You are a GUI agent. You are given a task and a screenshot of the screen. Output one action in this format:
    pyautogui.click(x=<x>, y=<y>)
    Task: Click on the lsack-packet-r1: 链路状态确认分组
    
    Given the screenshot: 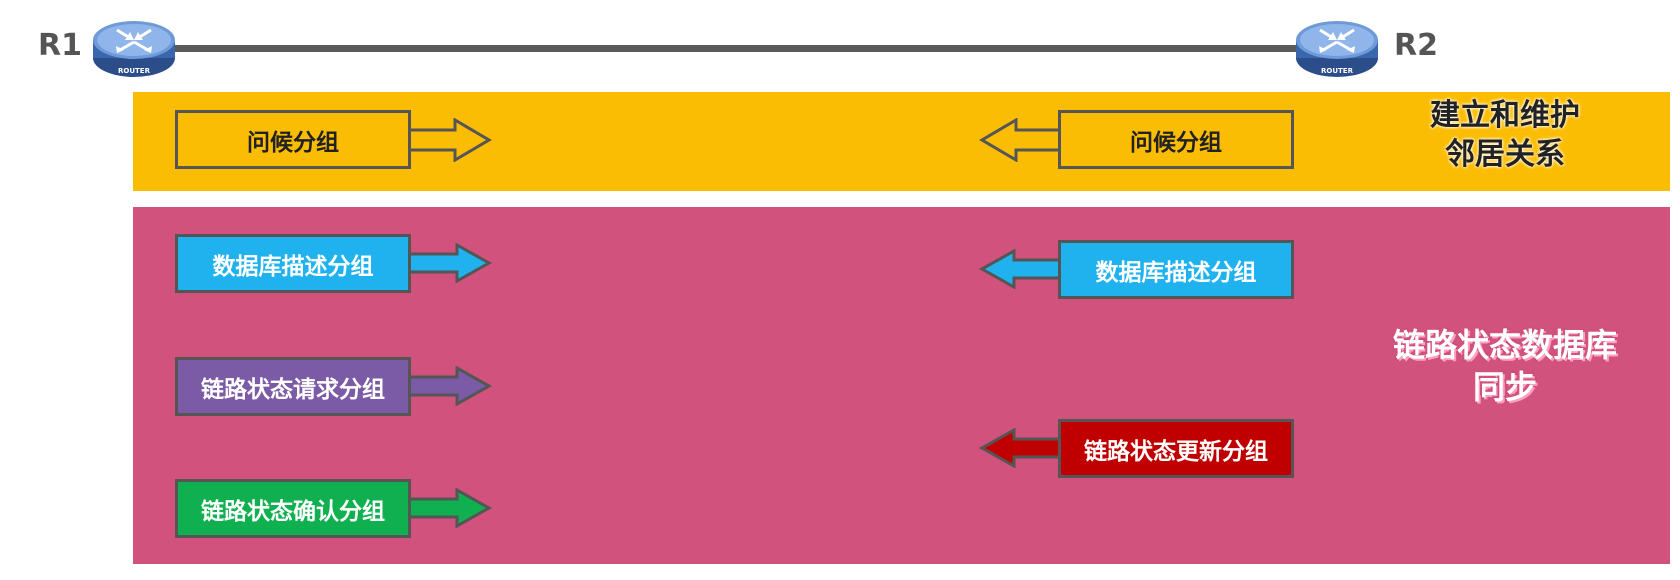 What is the action you would take?
    pyautogui.click(x=293, y=508)
    